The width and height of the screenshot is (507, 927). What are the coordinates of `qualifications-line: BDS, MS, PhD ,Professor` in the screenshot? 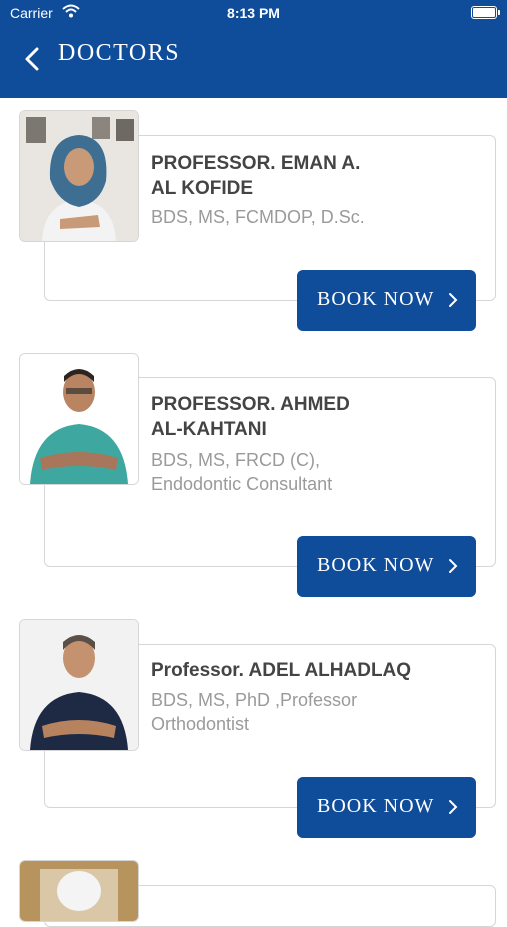 It's located at (254, 700).